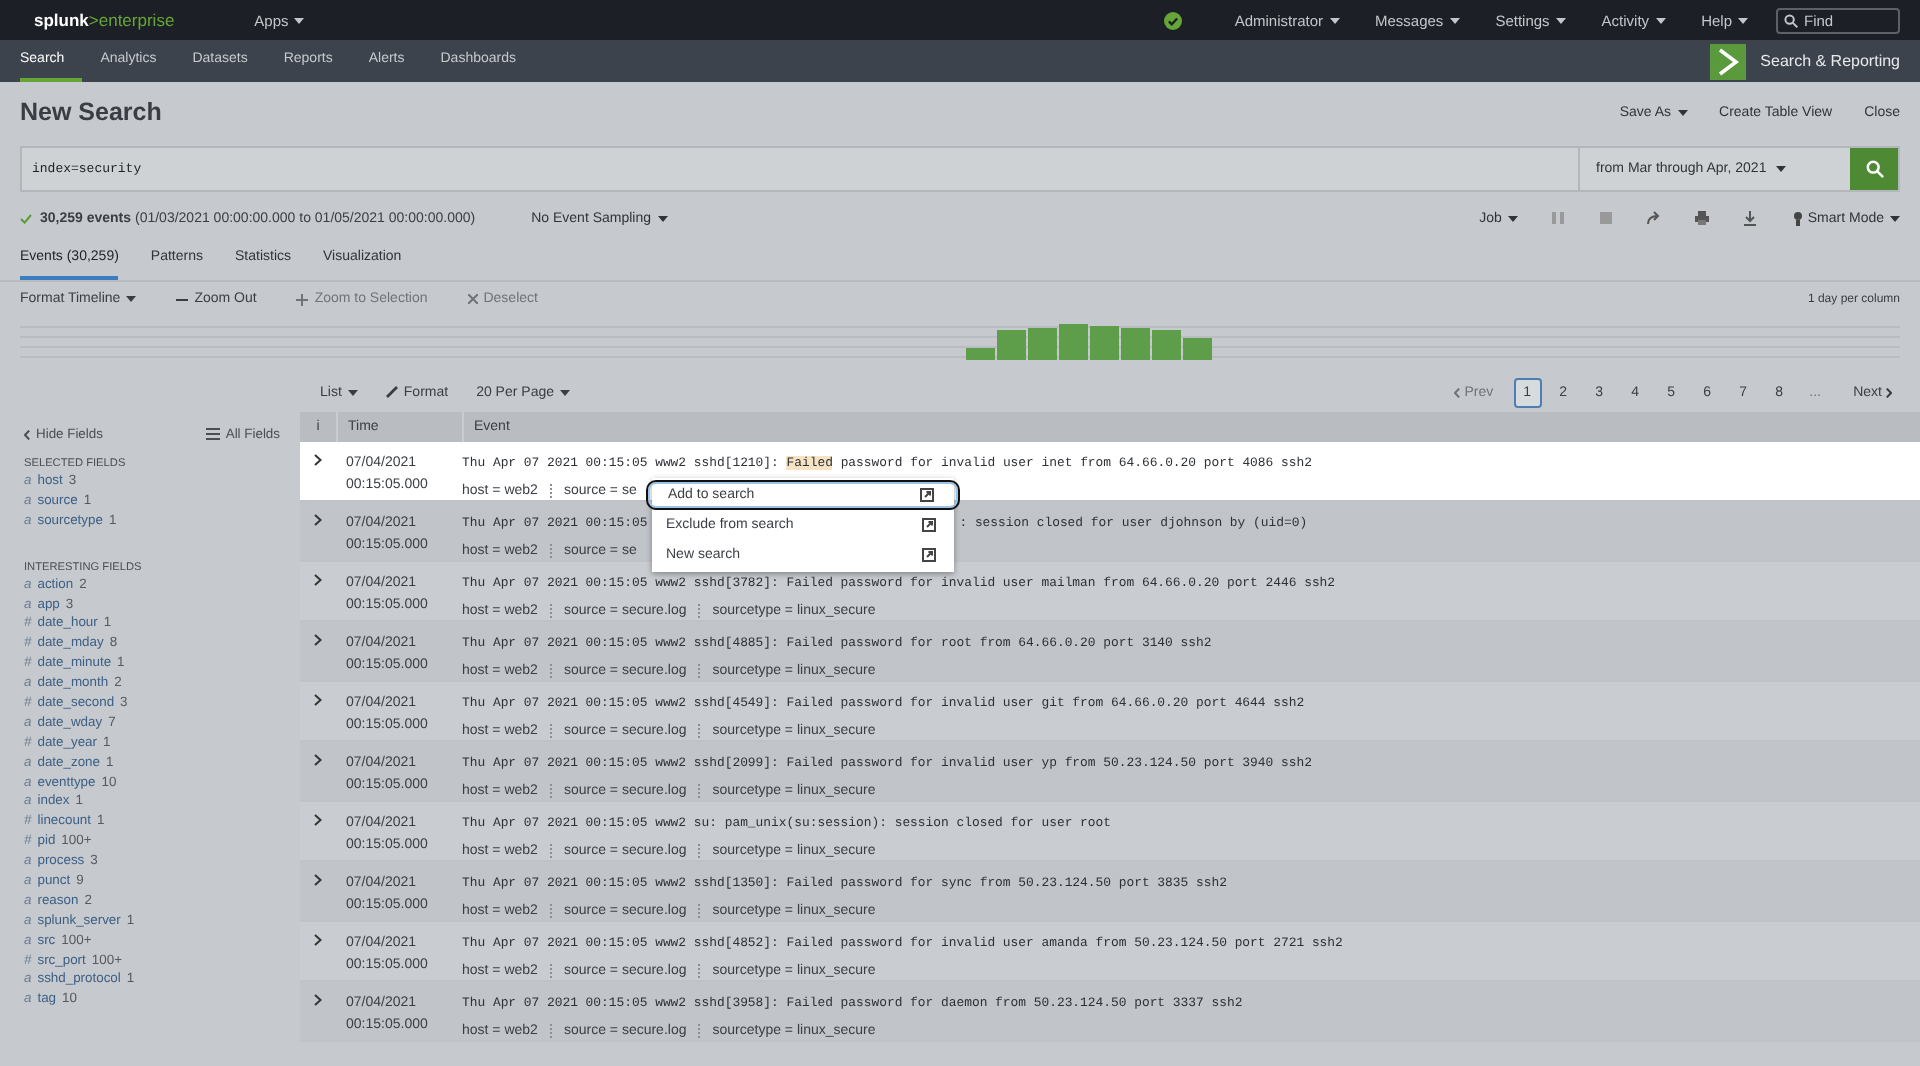 The width and height of the screenshot is (1920, 1066). I want to click on close-icon, so click(472, 299).